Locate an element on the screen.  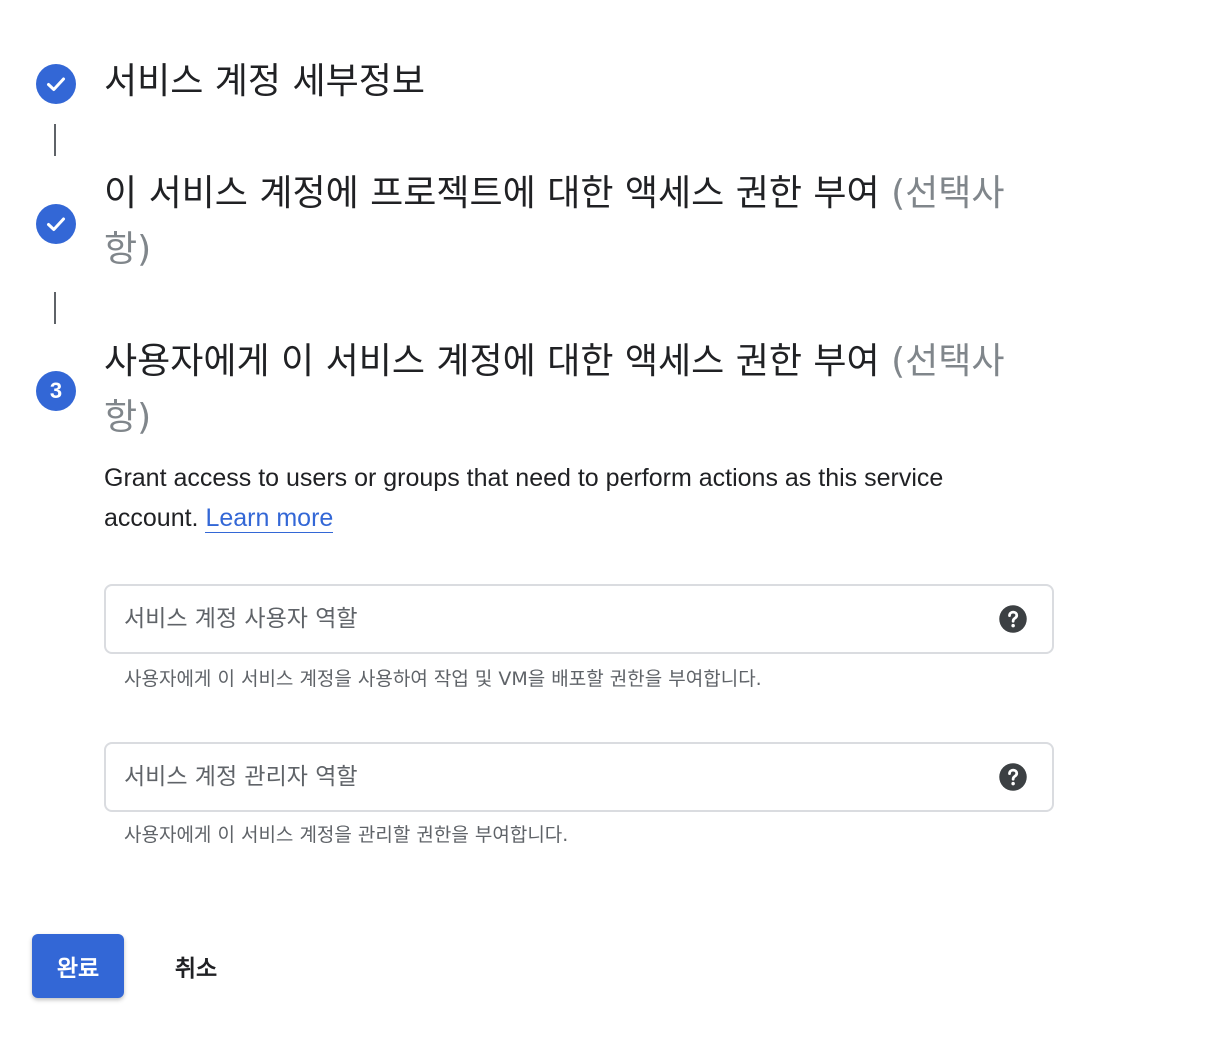
service-account-admin-role-field is located at coordinates (579, 777).